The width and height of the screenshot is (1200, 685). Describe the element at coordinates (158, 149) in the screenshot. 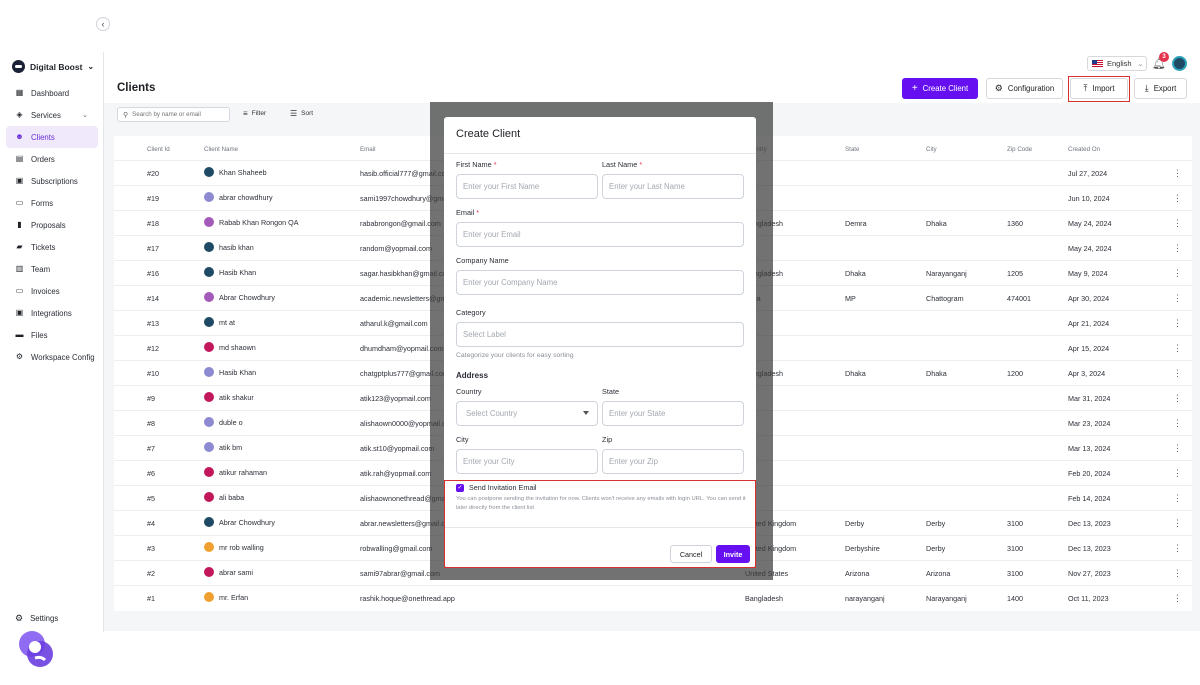

I see `column-header: Client Id` at that location.